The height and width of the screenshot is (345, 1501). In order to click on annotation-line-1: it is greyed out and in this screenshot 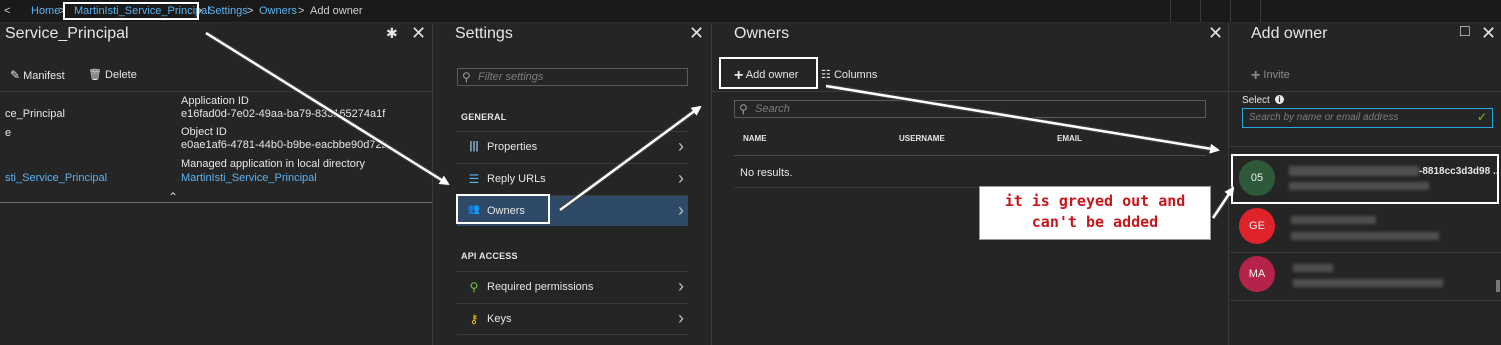, I will do `click(1095, 201)`.